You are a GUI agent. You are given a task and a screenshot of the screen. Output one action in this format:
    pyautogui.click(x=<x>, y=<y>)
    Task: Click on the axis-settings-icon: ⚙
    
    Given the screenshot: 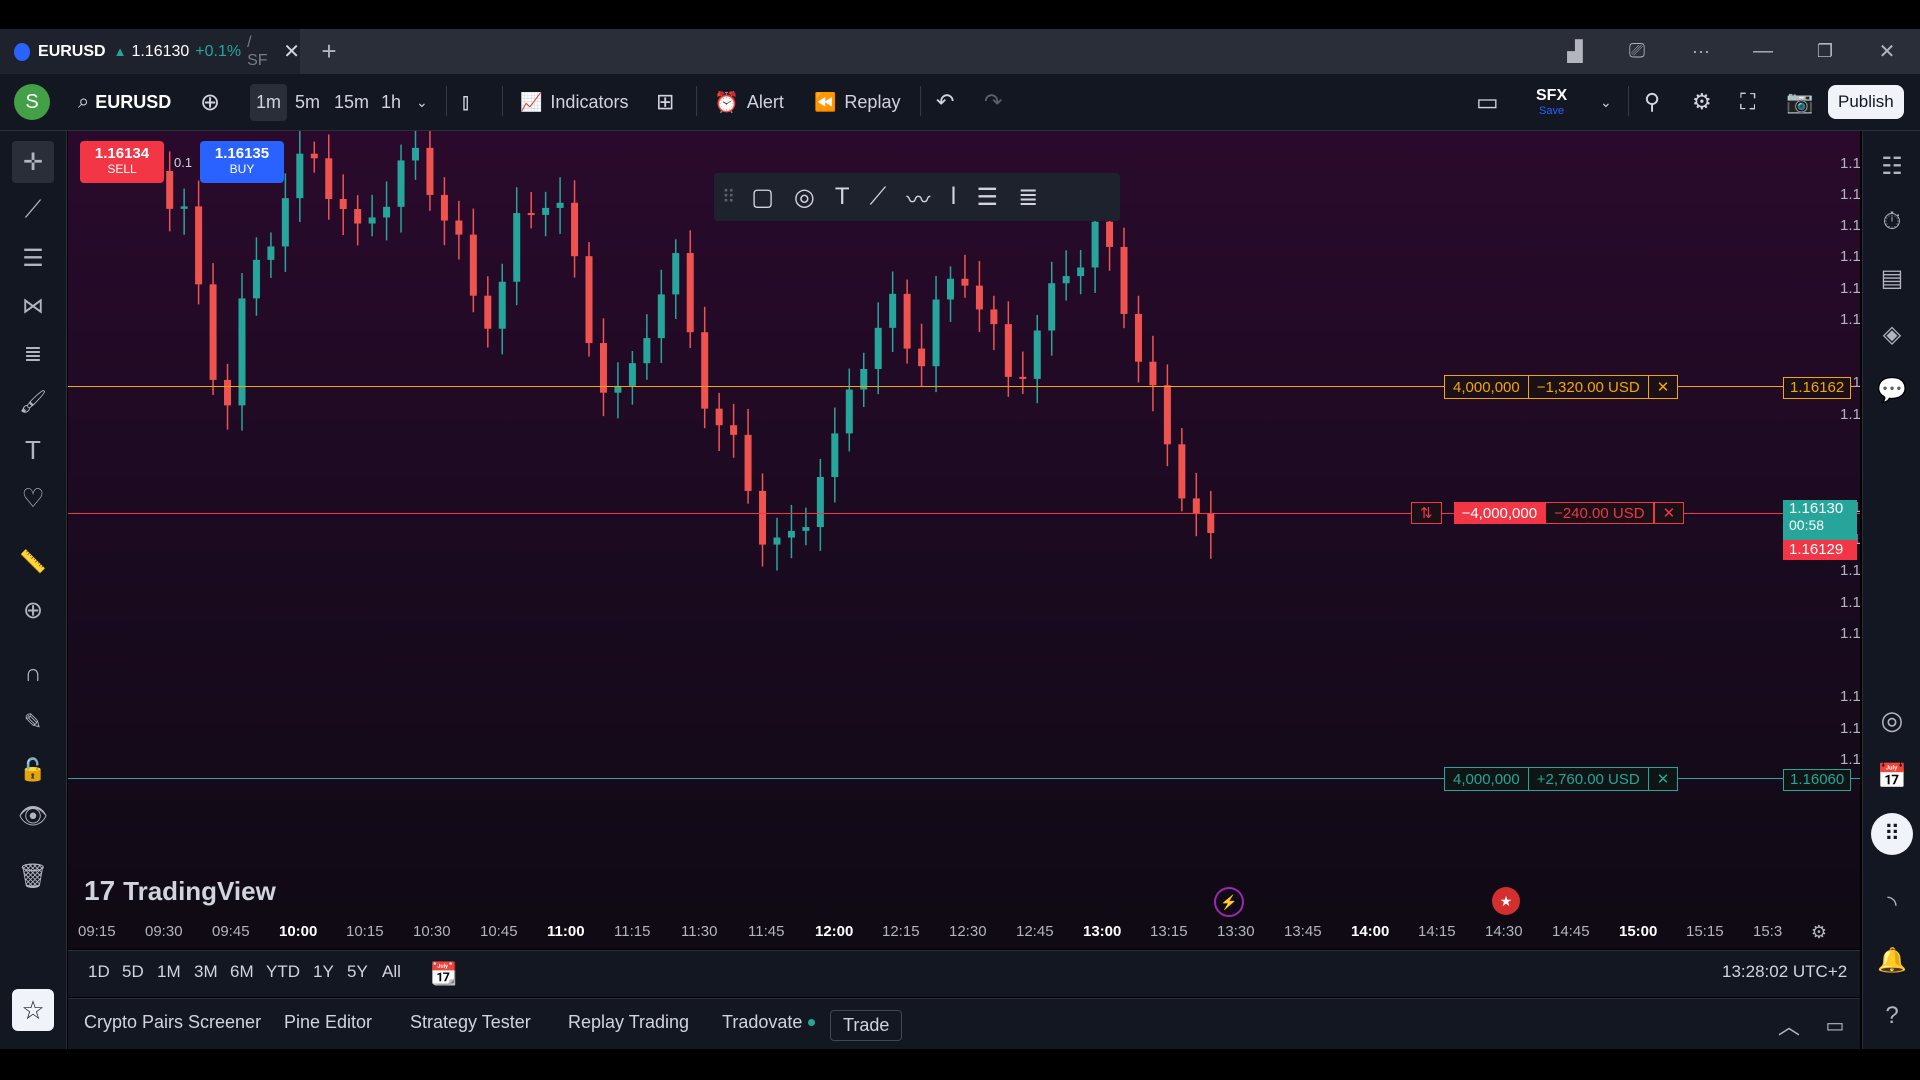 What is the action you would take?
    pyautogui.click(x=1819, y=932)
    